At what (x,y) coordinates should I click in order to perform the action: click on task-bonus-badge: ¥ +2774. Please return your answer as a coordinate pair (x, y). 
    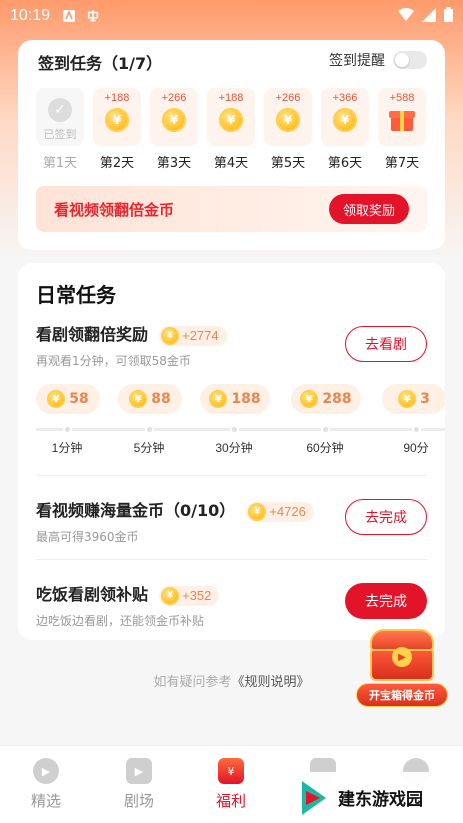
    Looking at the image, I should click on (193, 335).